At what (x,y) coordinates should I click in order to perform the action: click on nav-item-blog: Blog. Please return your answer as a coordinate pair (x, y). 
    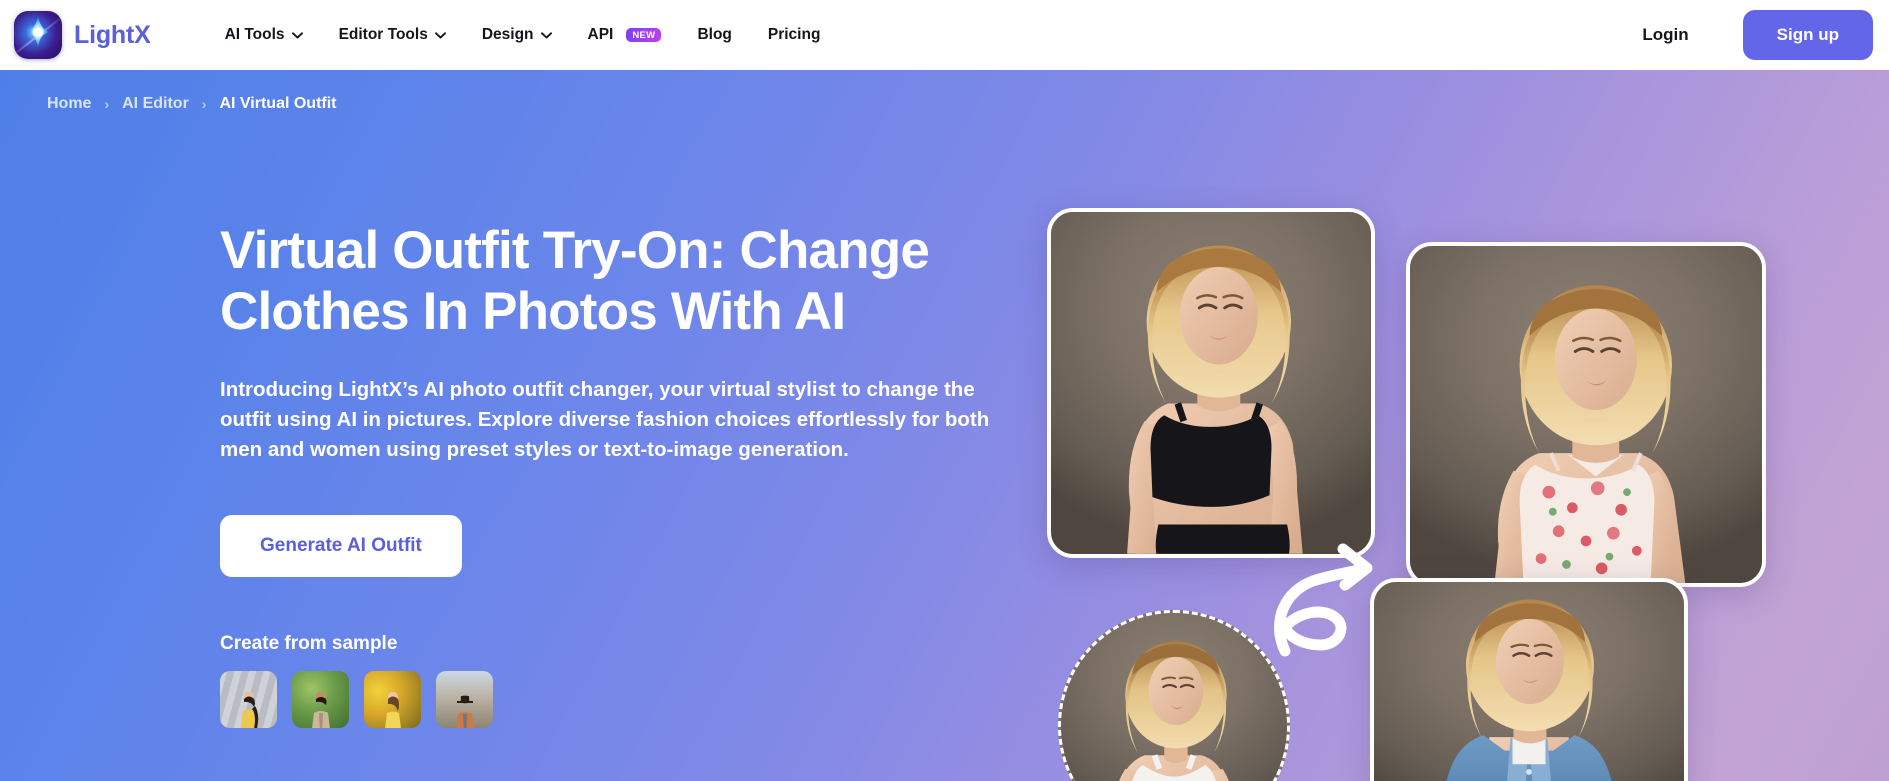
    Looking at the image, I should click on (714, 35).